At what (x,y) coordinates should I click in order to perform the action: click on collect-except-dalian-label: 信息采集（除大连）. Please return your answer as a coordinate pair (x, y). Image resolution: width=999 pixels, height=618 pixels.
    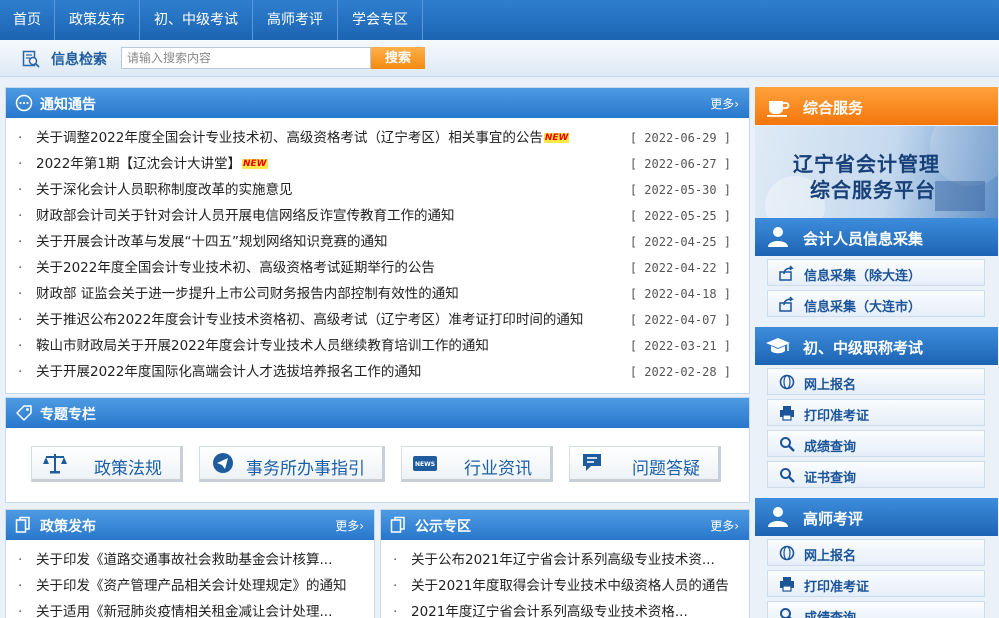
    Looking at the image, I should click on (863, 276).